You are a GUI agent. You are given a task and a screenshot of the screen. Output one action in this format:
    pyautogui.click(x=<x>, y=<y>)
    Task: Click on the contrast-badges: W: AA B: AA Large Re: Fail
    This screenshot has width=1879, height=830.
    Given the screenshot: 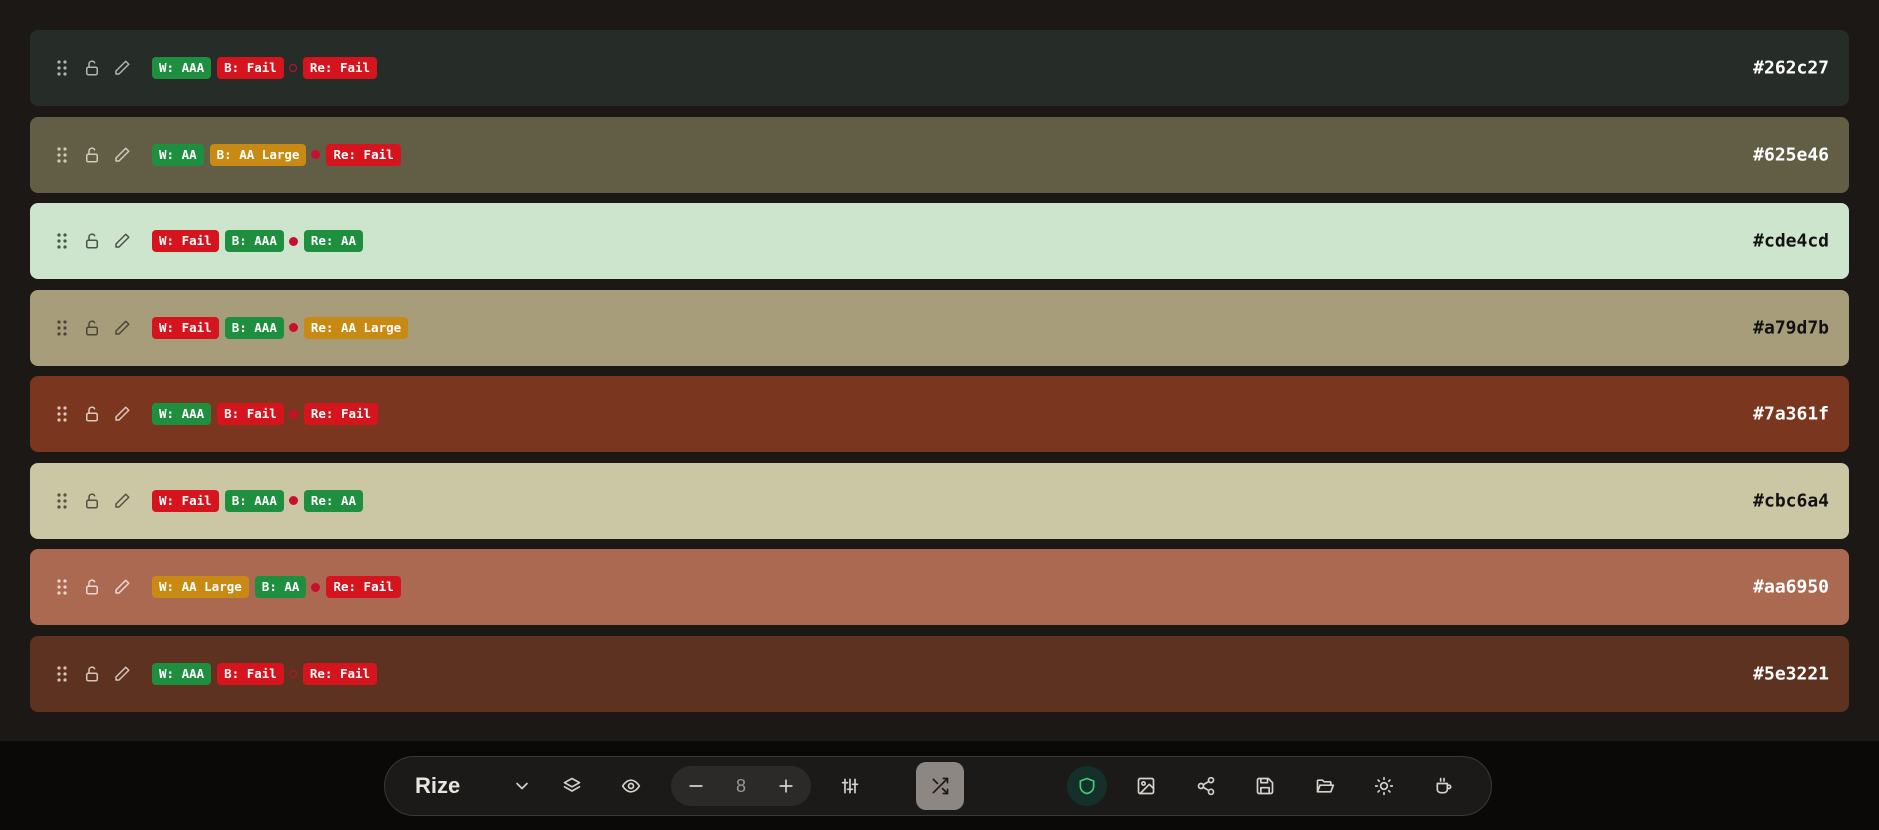 What is the action you would take?
    pyautogui.click(x=279, y=154)
    